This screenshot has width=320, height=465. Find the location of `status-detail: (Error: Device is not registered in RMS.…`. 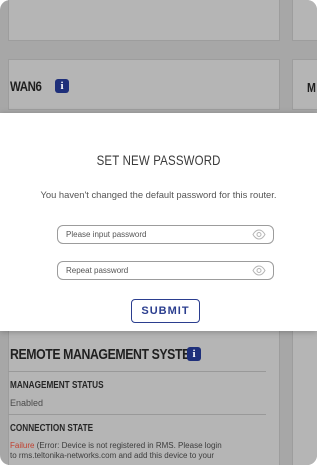

status-detail: (Error: Device is not registered in RMS.… is located at coordinates (128, 445).